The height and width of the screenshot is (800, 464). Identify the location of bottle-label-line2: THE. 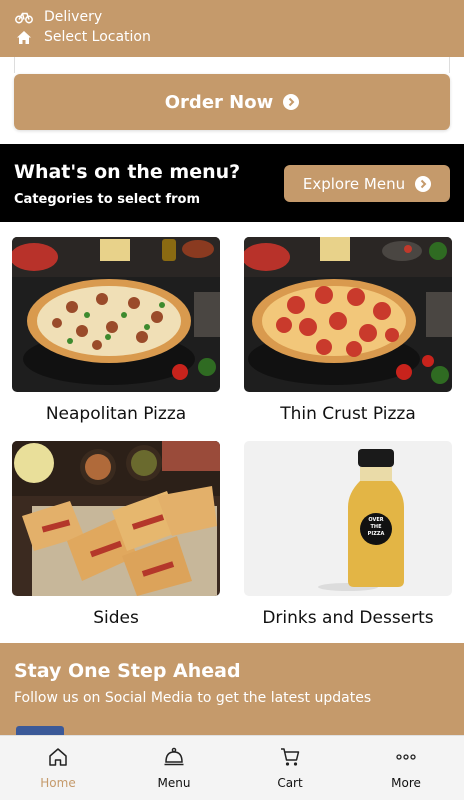
(376, 527).